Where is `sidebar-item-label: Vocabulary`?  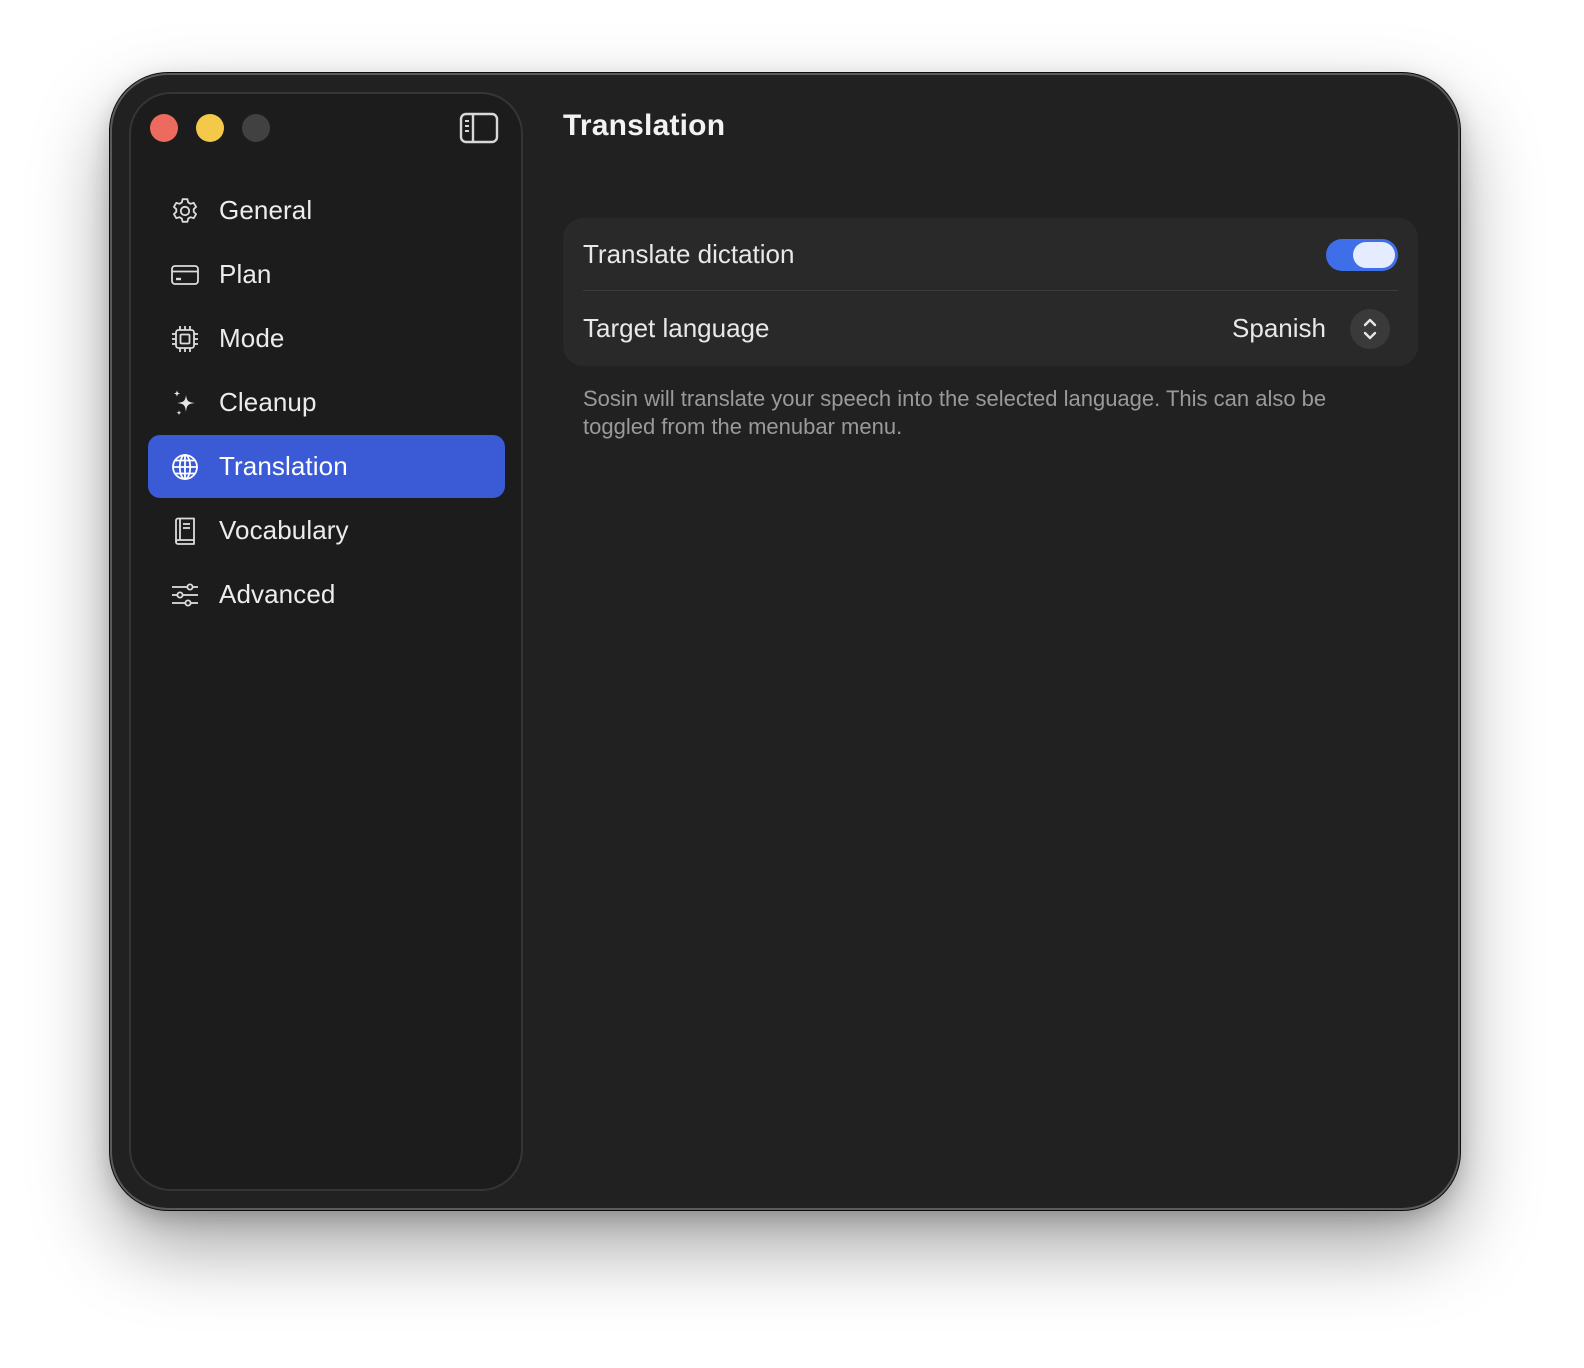 sidebar-item-label: Vocabulary is located at coordinates (284, 530).